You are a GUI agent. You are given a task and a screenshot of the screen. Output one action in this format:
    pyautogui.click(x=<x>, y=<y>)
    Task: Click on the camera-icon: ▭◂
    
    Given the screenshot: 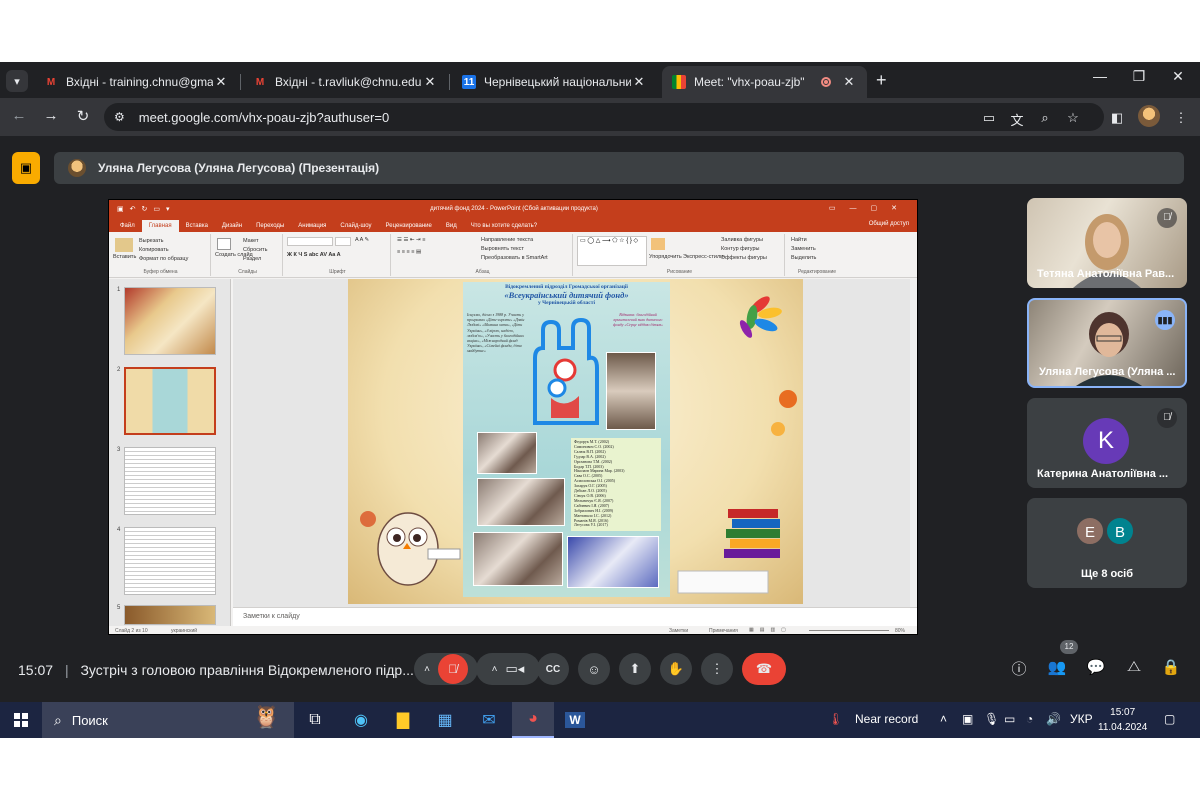 What is the action you would take?
    pyautogui.click(x=515, y=669)
    